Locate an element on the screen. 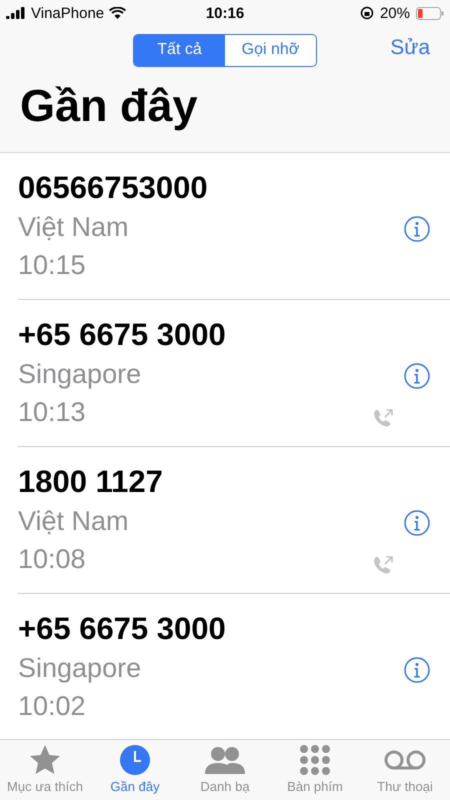 Image resolution: width=450 pixels, height=800 pixels. phone-number: 06566753000 is located at coordinates (113, 188).